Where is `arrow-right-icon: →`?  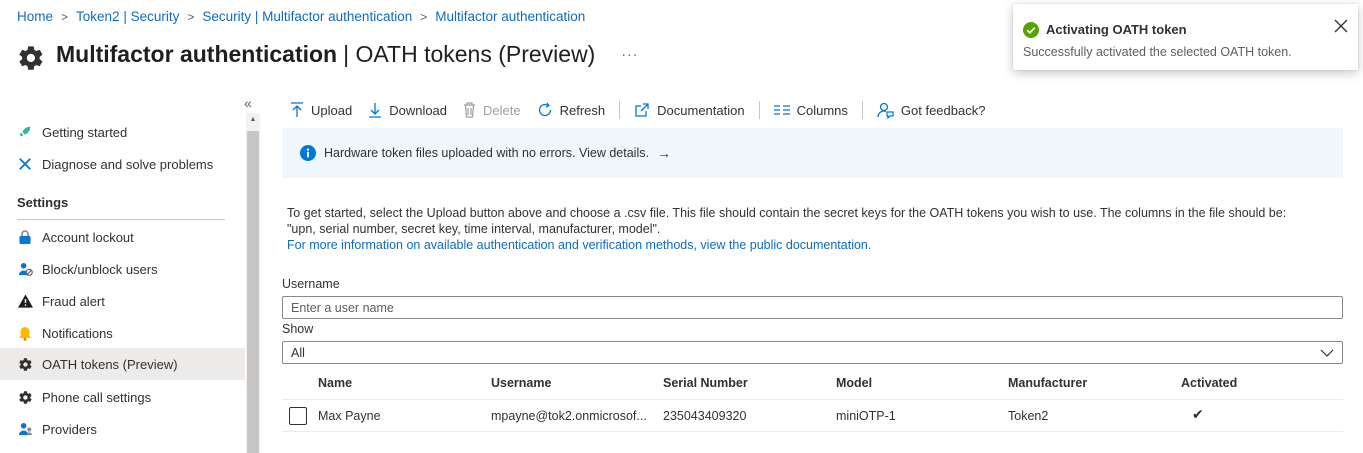
arrow-right-icon: → is located at coordinates (664, 153).